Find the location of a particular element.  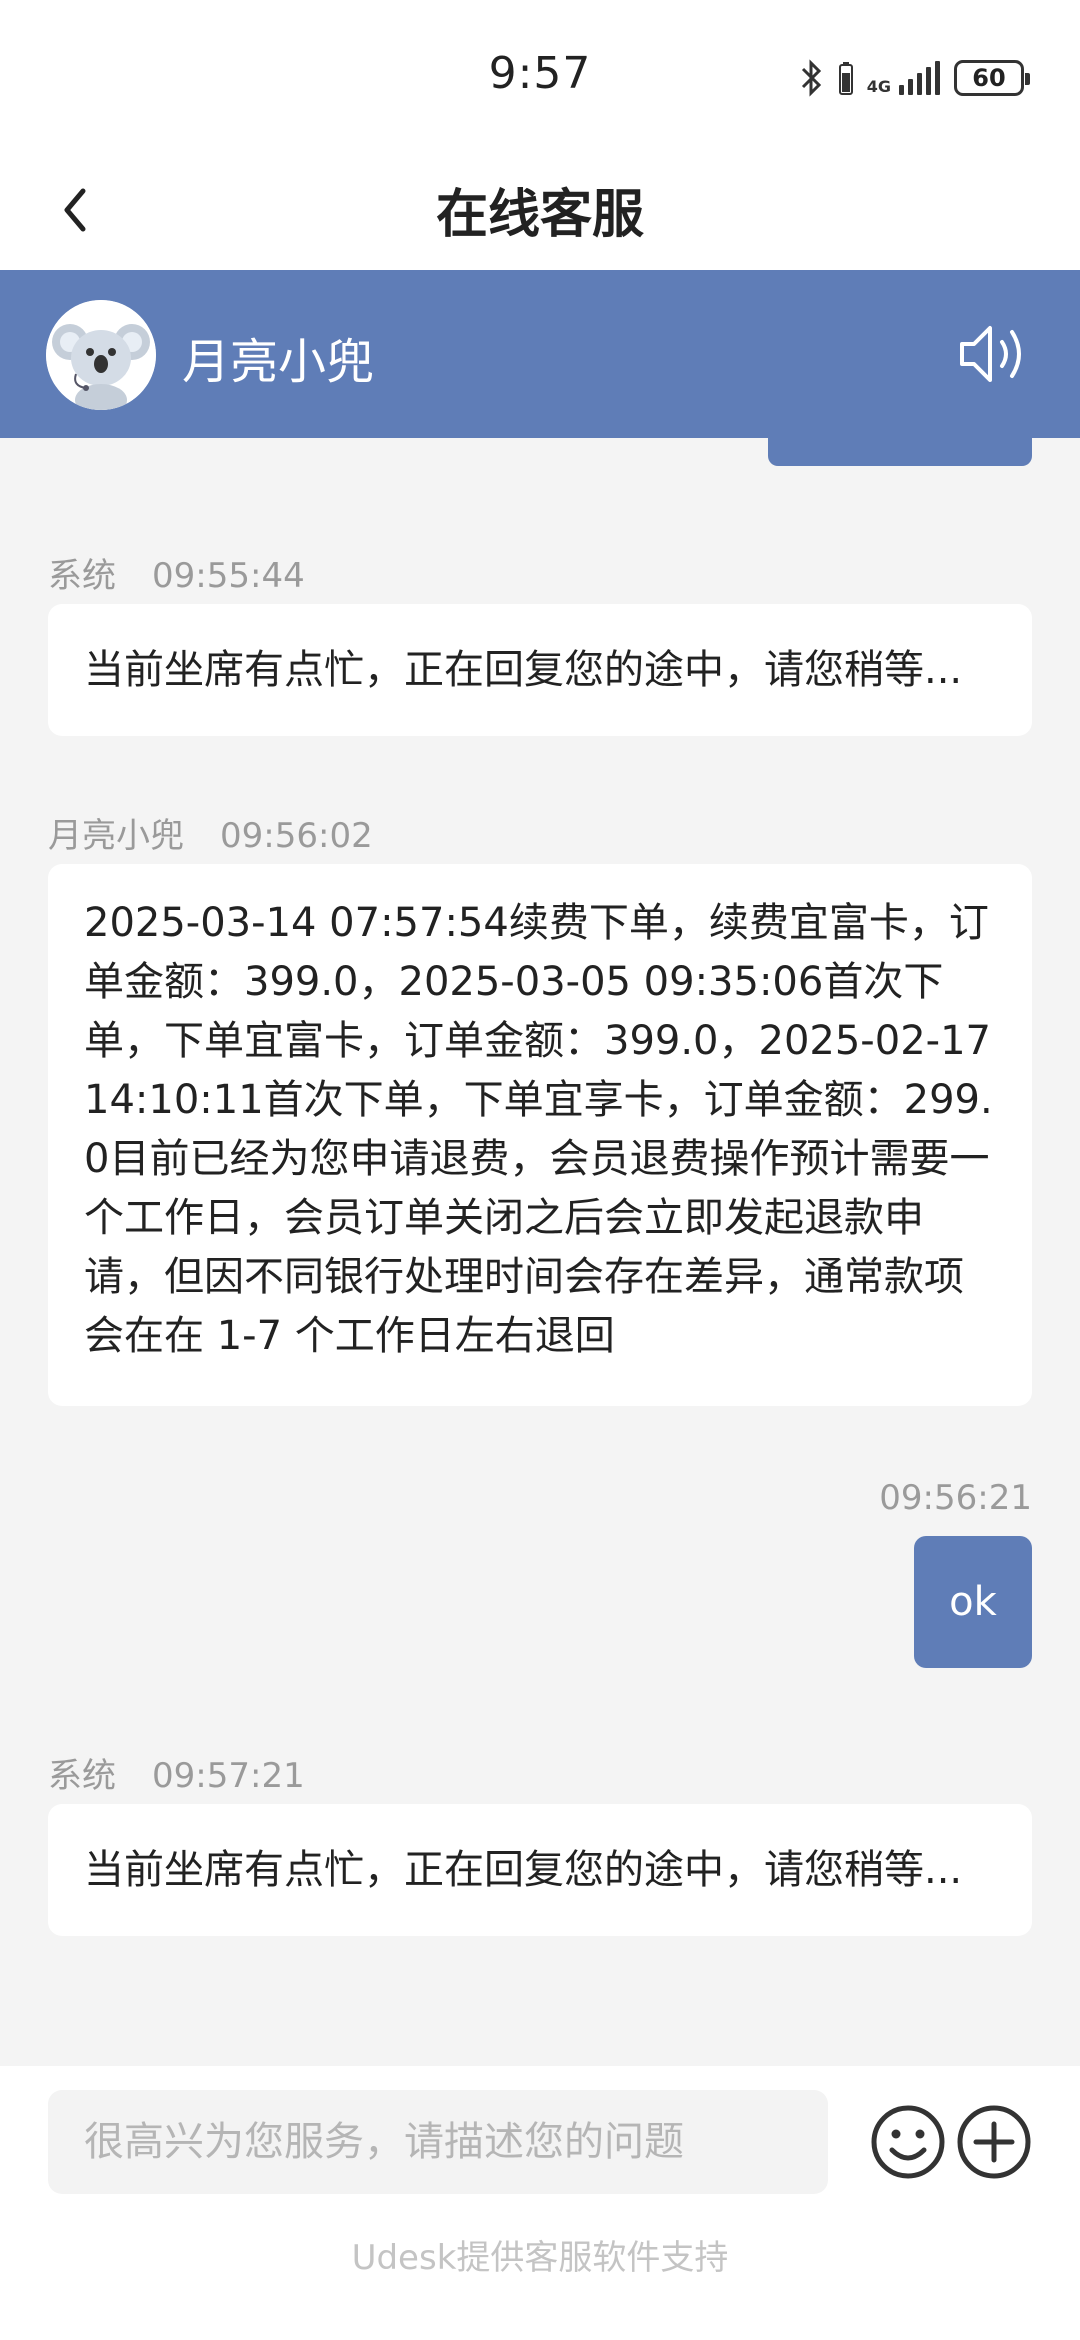

bluetooth-icon is located at coordinates (811, 78).